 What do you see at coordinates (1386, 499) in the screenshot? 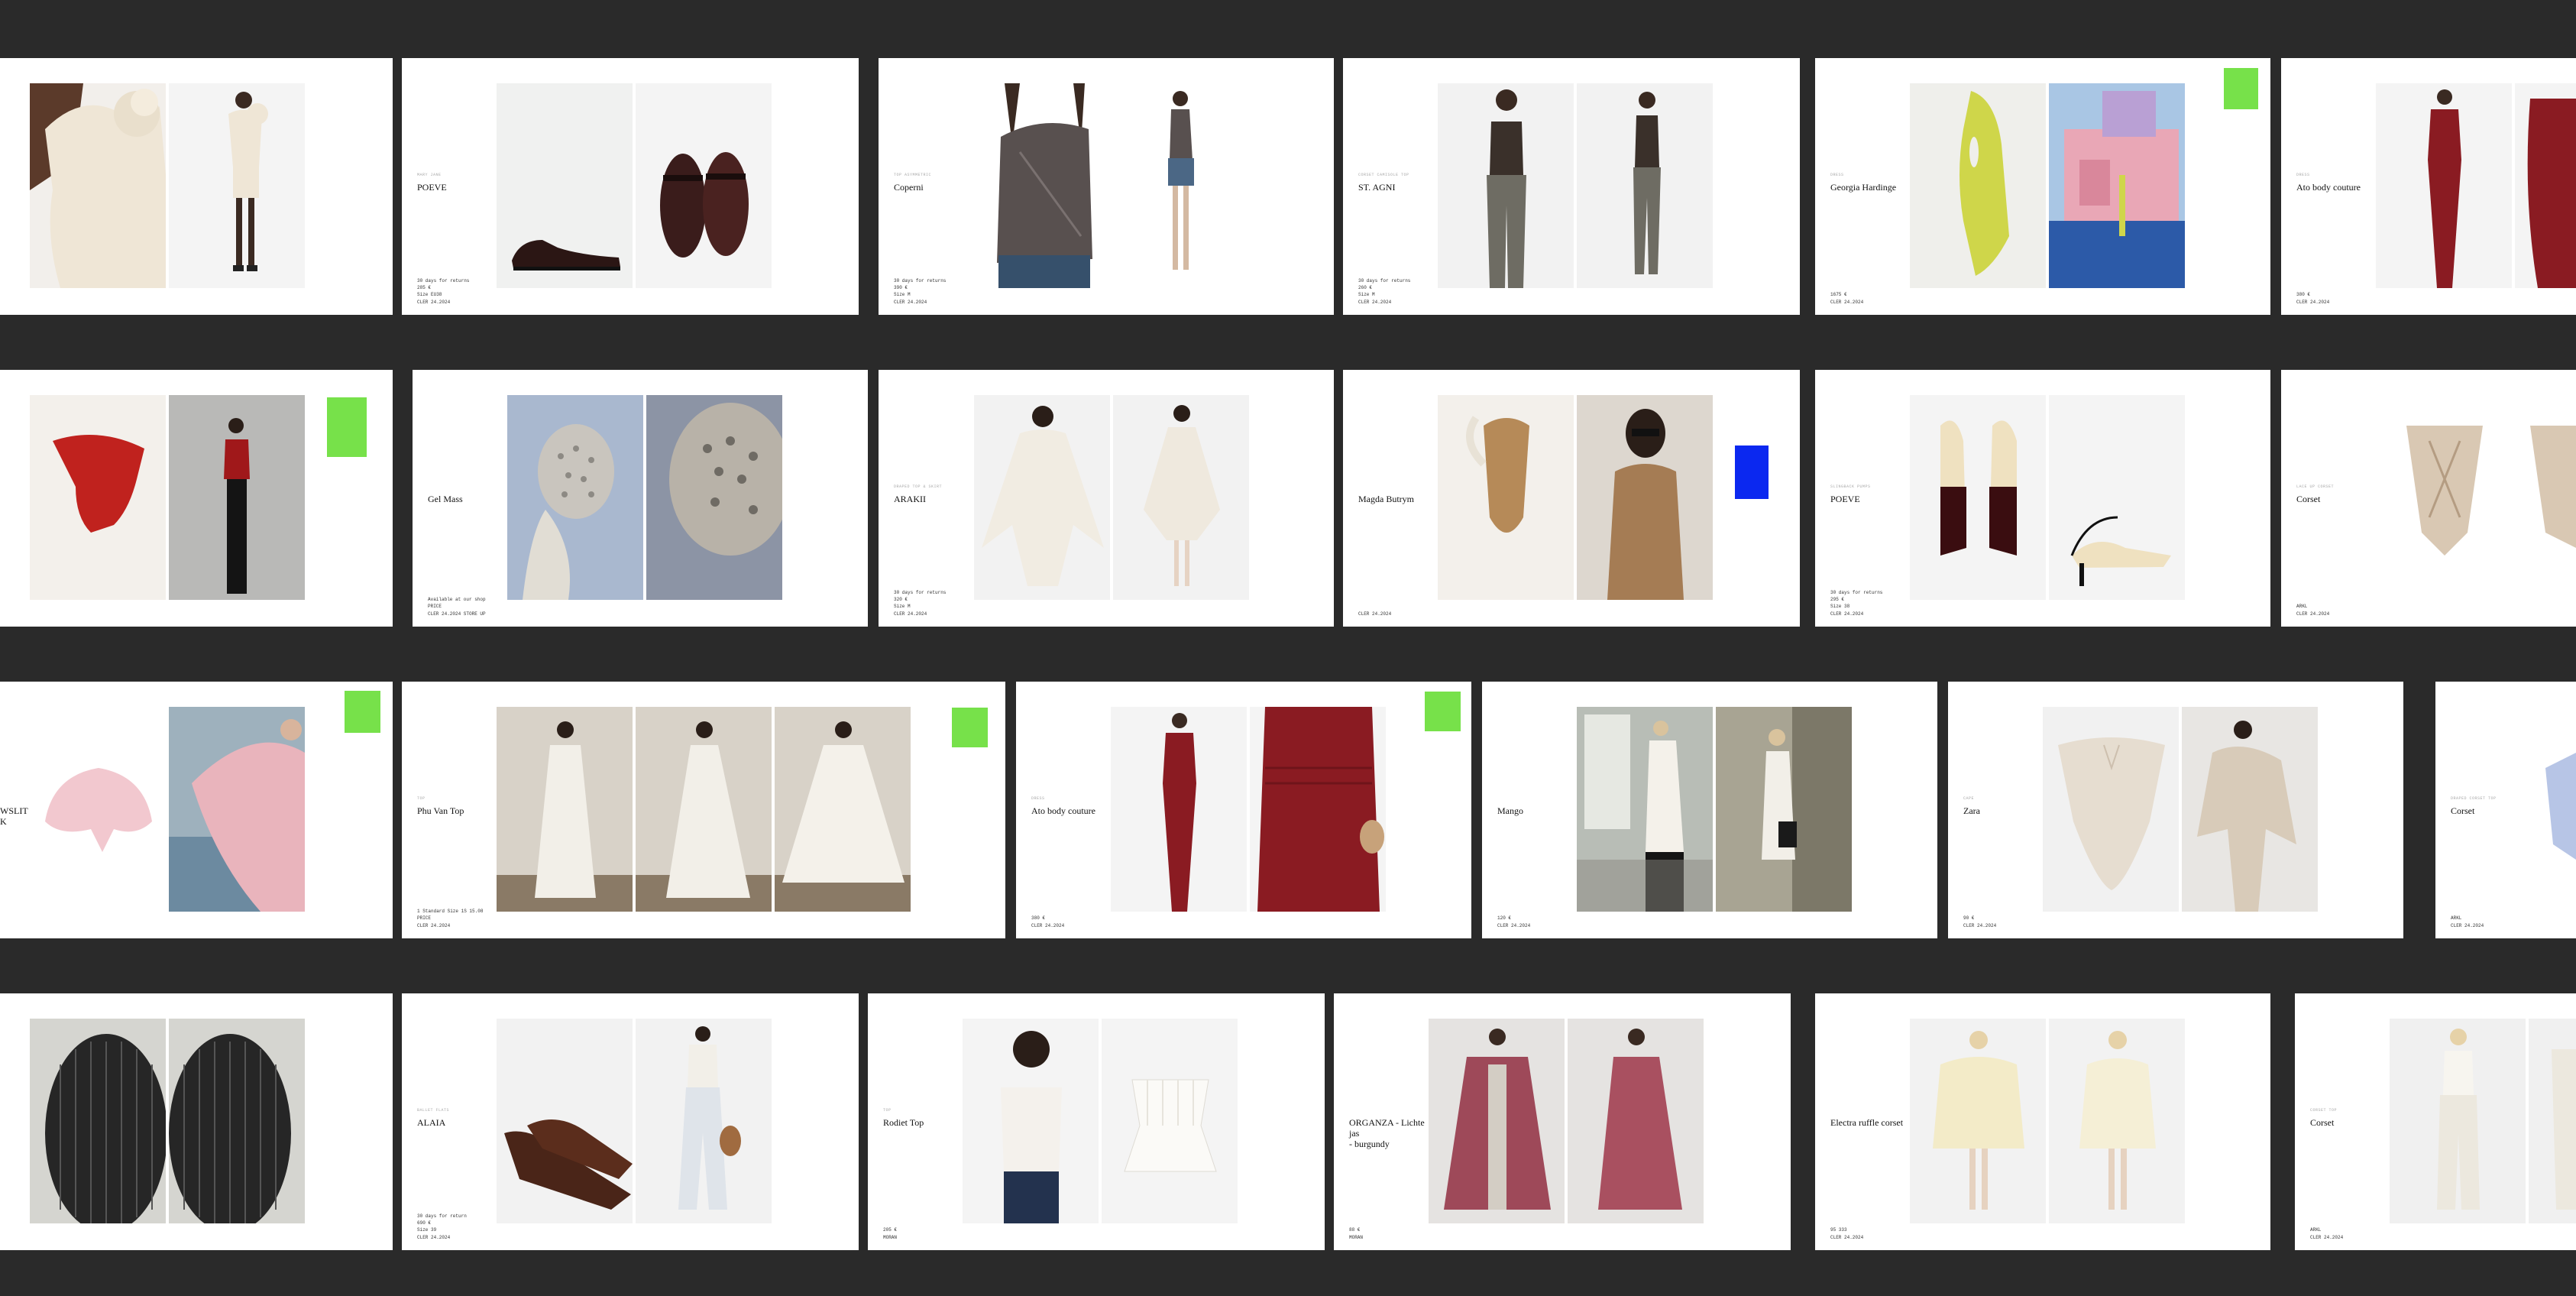
I see `brand-name: Magda Butrym` at bounding box center [1386, 499].